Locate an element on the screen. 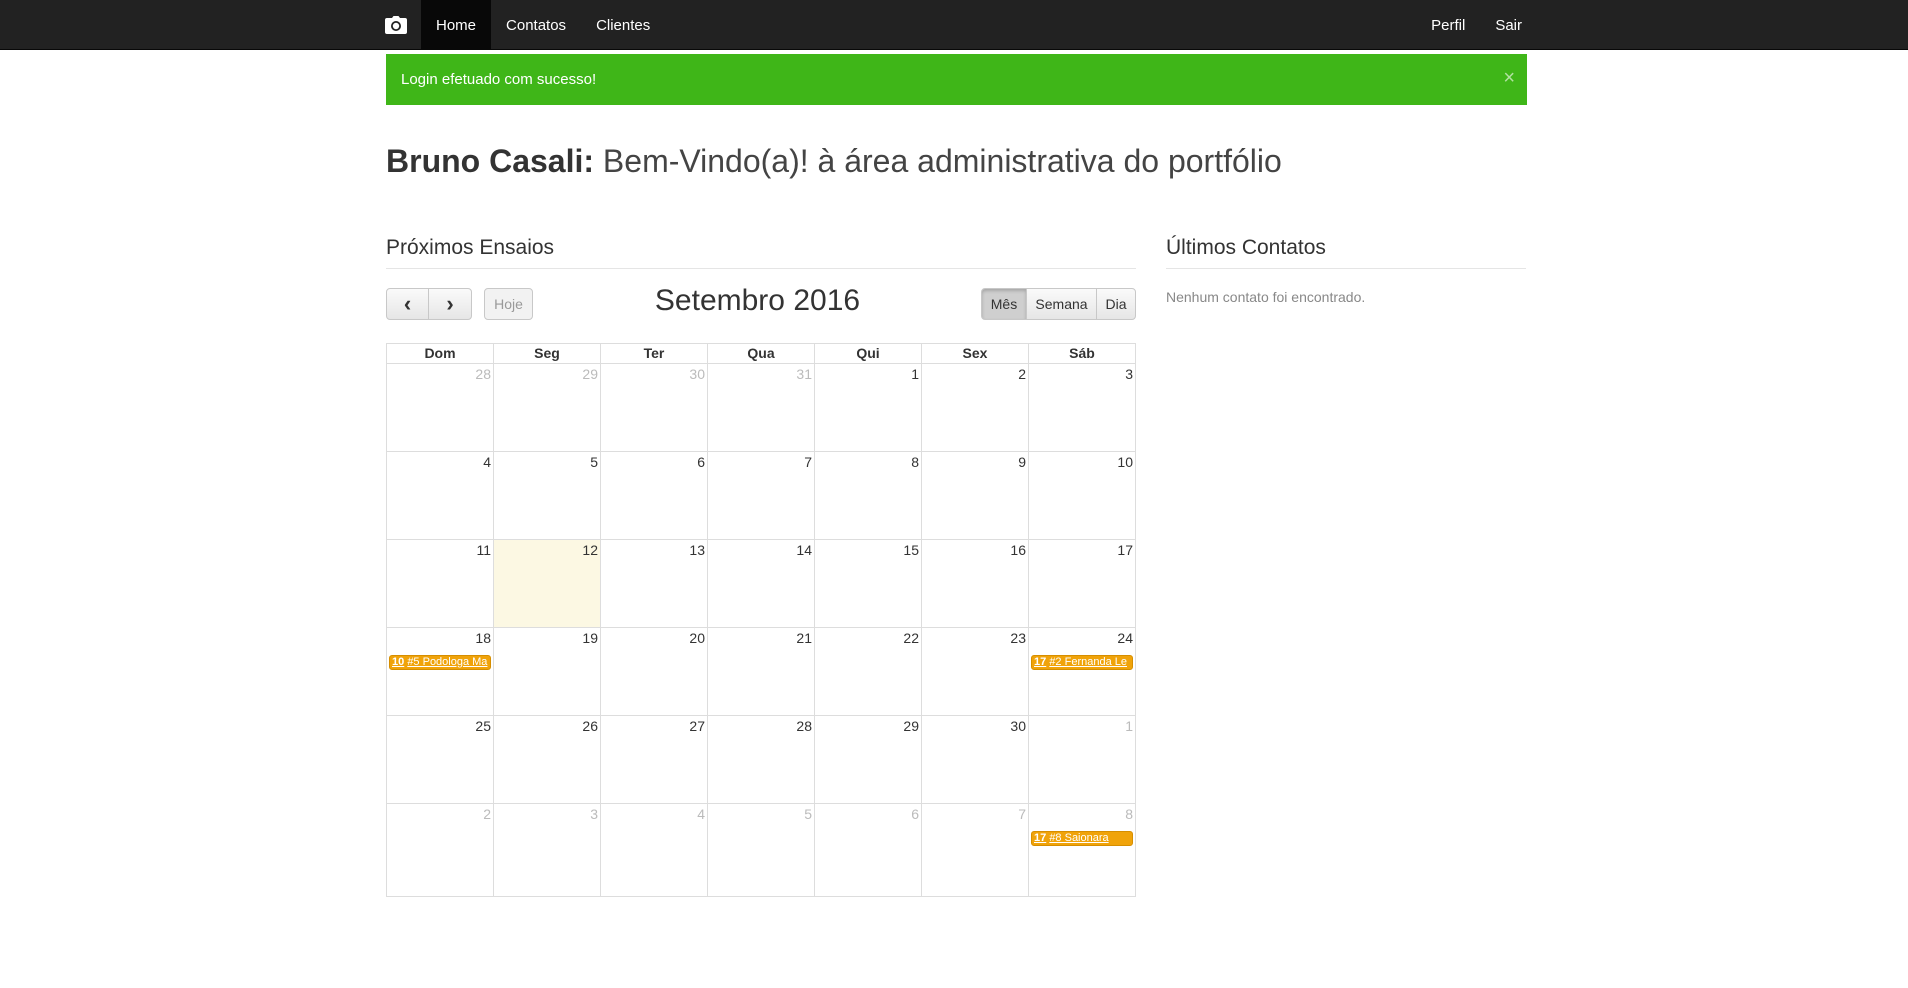 Image resolution: width=1908 pixels, height=988 pixels. day-number: 3 is located at coordinates (594, 814).